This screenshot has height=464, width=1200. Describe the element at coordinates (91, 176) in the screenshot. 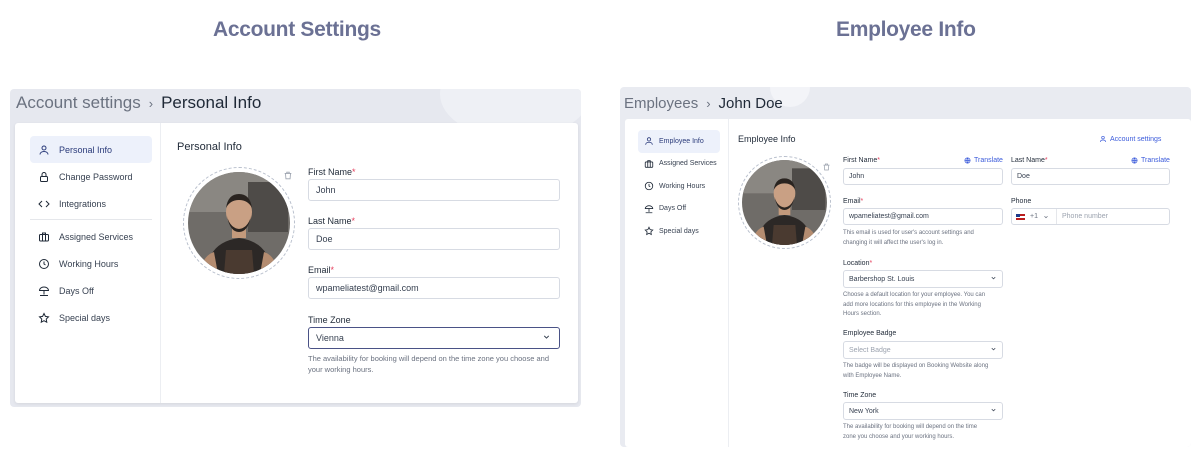

I see `nav-item-change-password: Change Password` at that location.